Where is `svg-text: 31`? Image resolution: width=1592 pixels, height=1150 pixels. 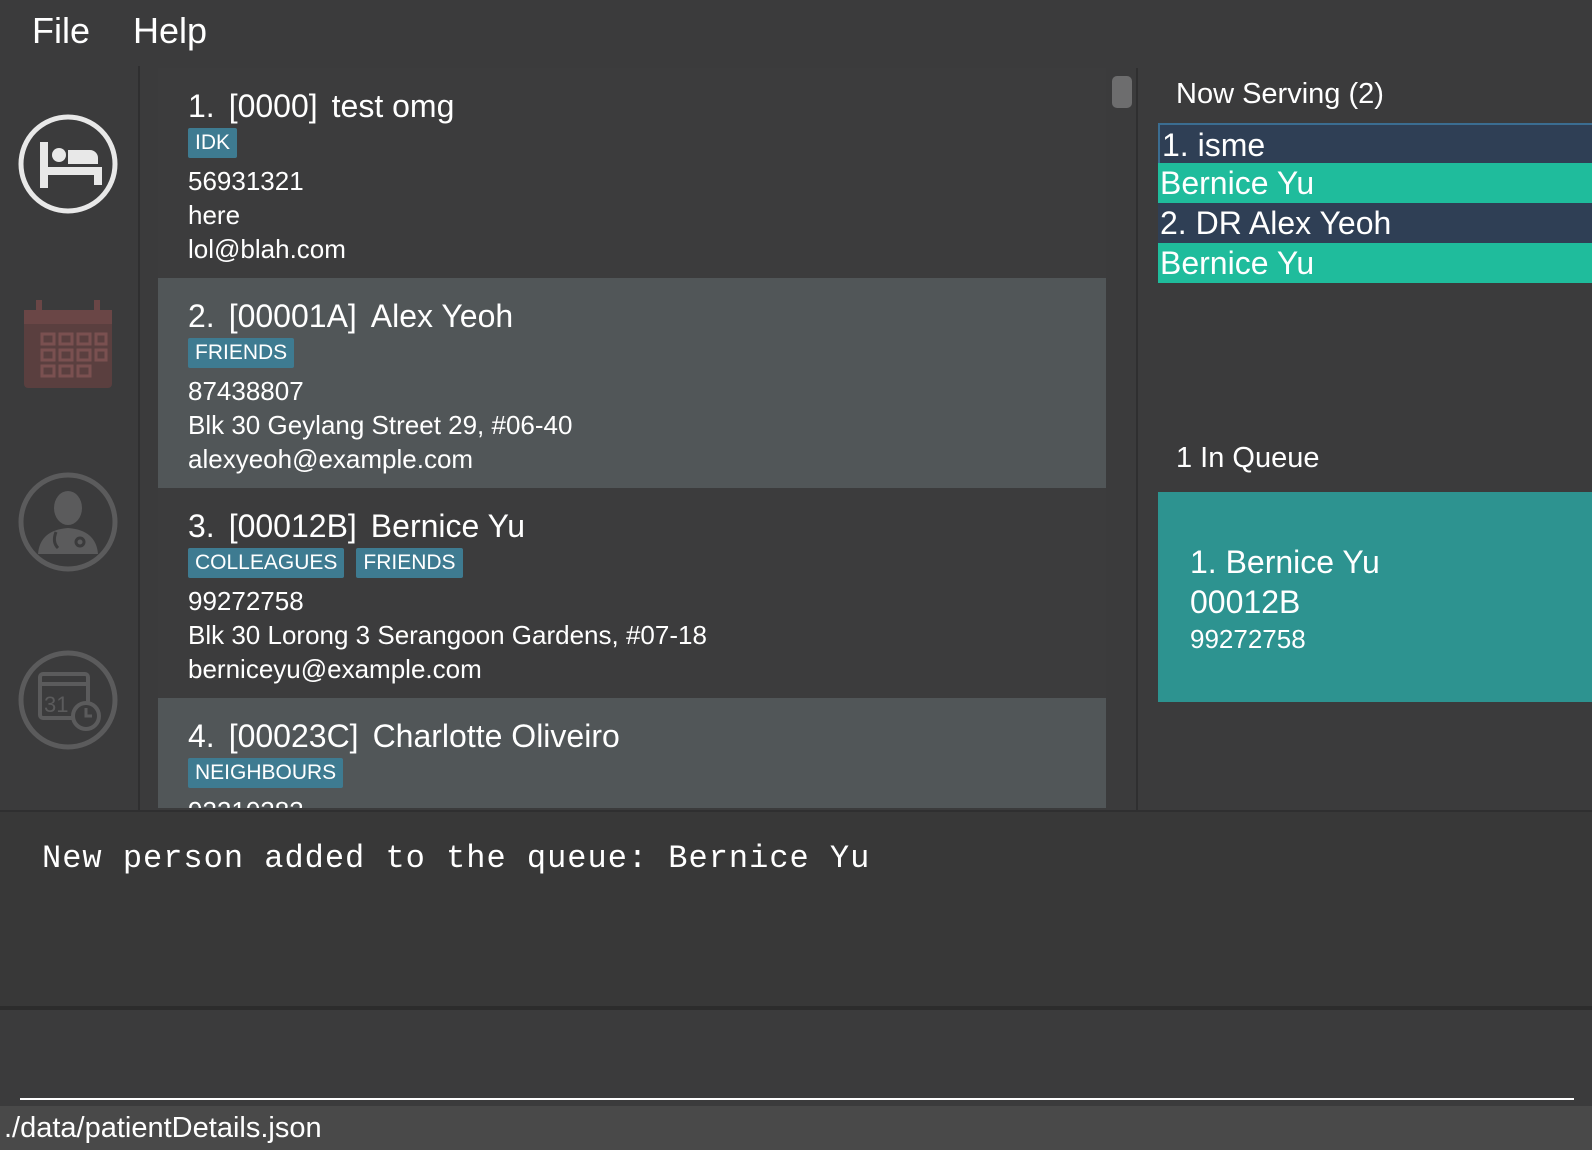
svg-text: 31 is located at coordinates (56, 704).